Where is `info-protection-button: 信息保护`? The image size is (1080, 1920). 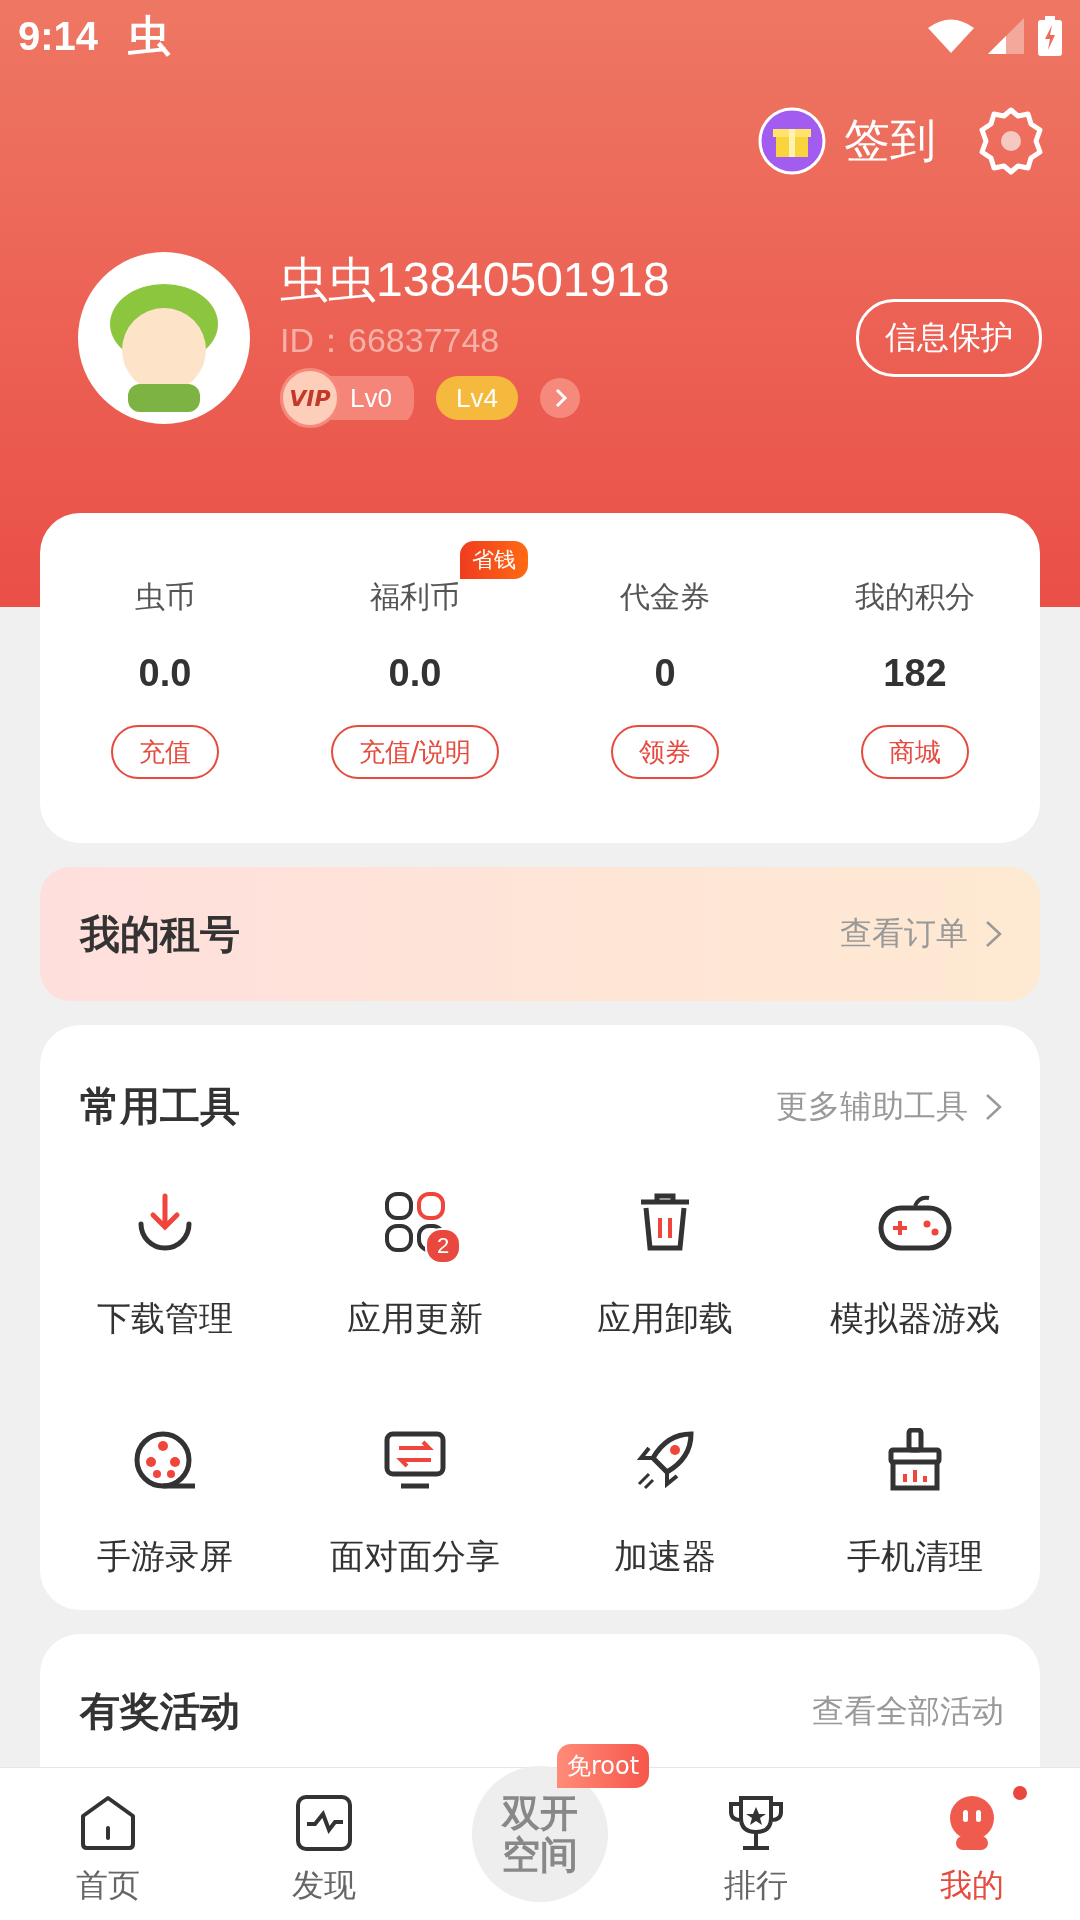
info-protection-button: 信息保护 is located at coordinates (949, 338).